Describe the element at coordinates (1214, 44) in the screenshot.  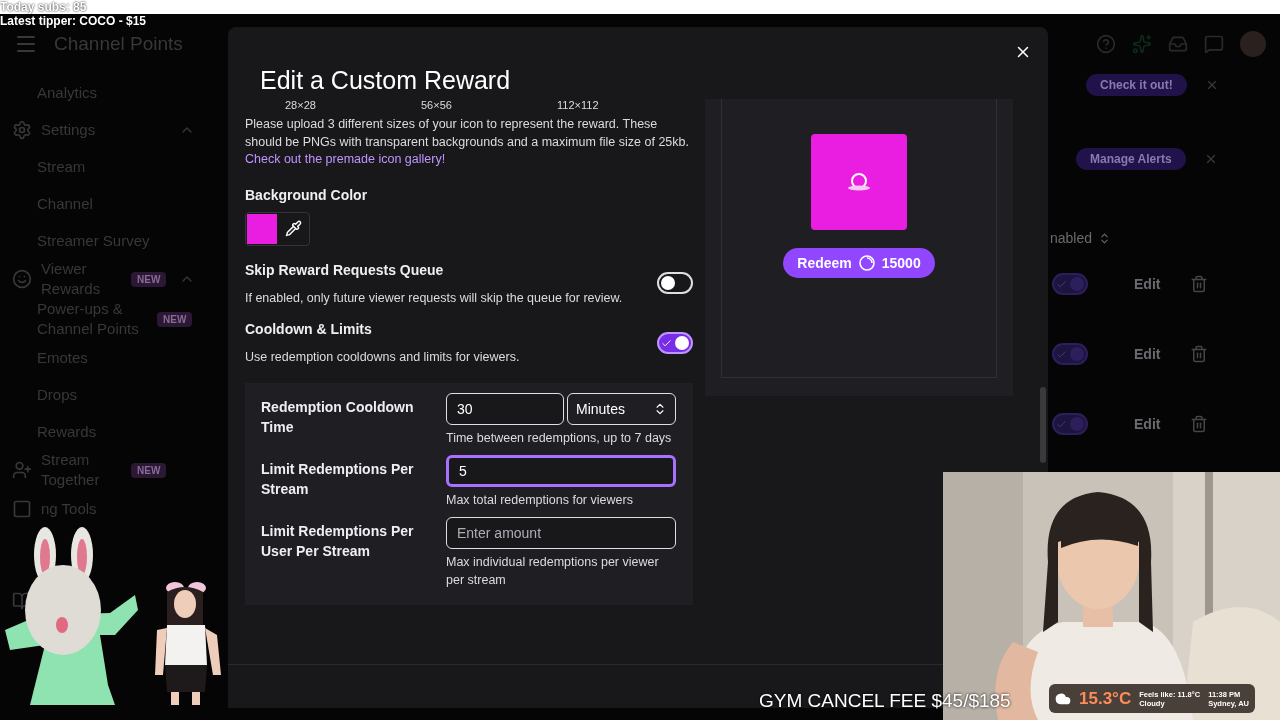
I see `chat-icon` at that location.